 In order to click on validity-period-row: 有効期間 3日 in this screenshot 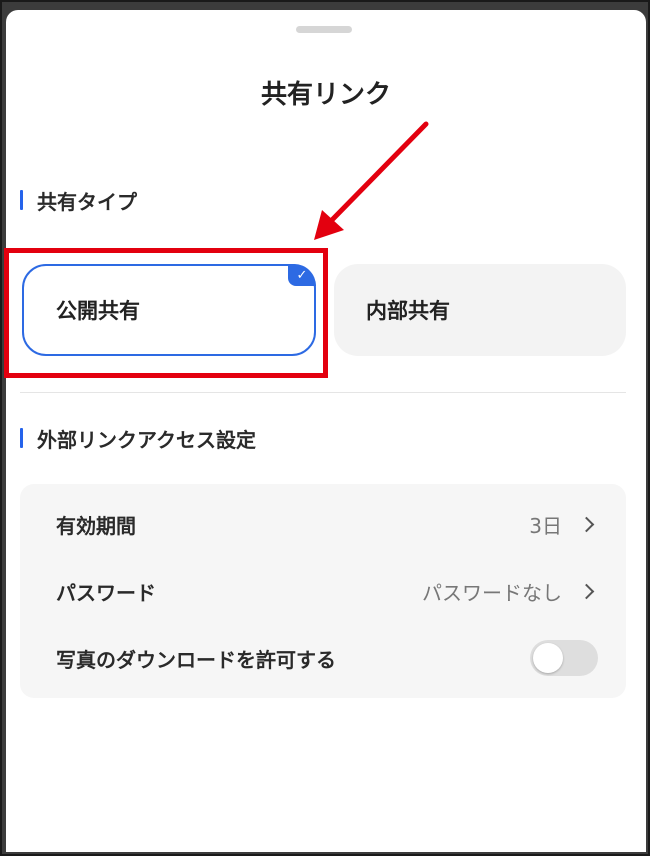, I will do `click(323, 524)`.